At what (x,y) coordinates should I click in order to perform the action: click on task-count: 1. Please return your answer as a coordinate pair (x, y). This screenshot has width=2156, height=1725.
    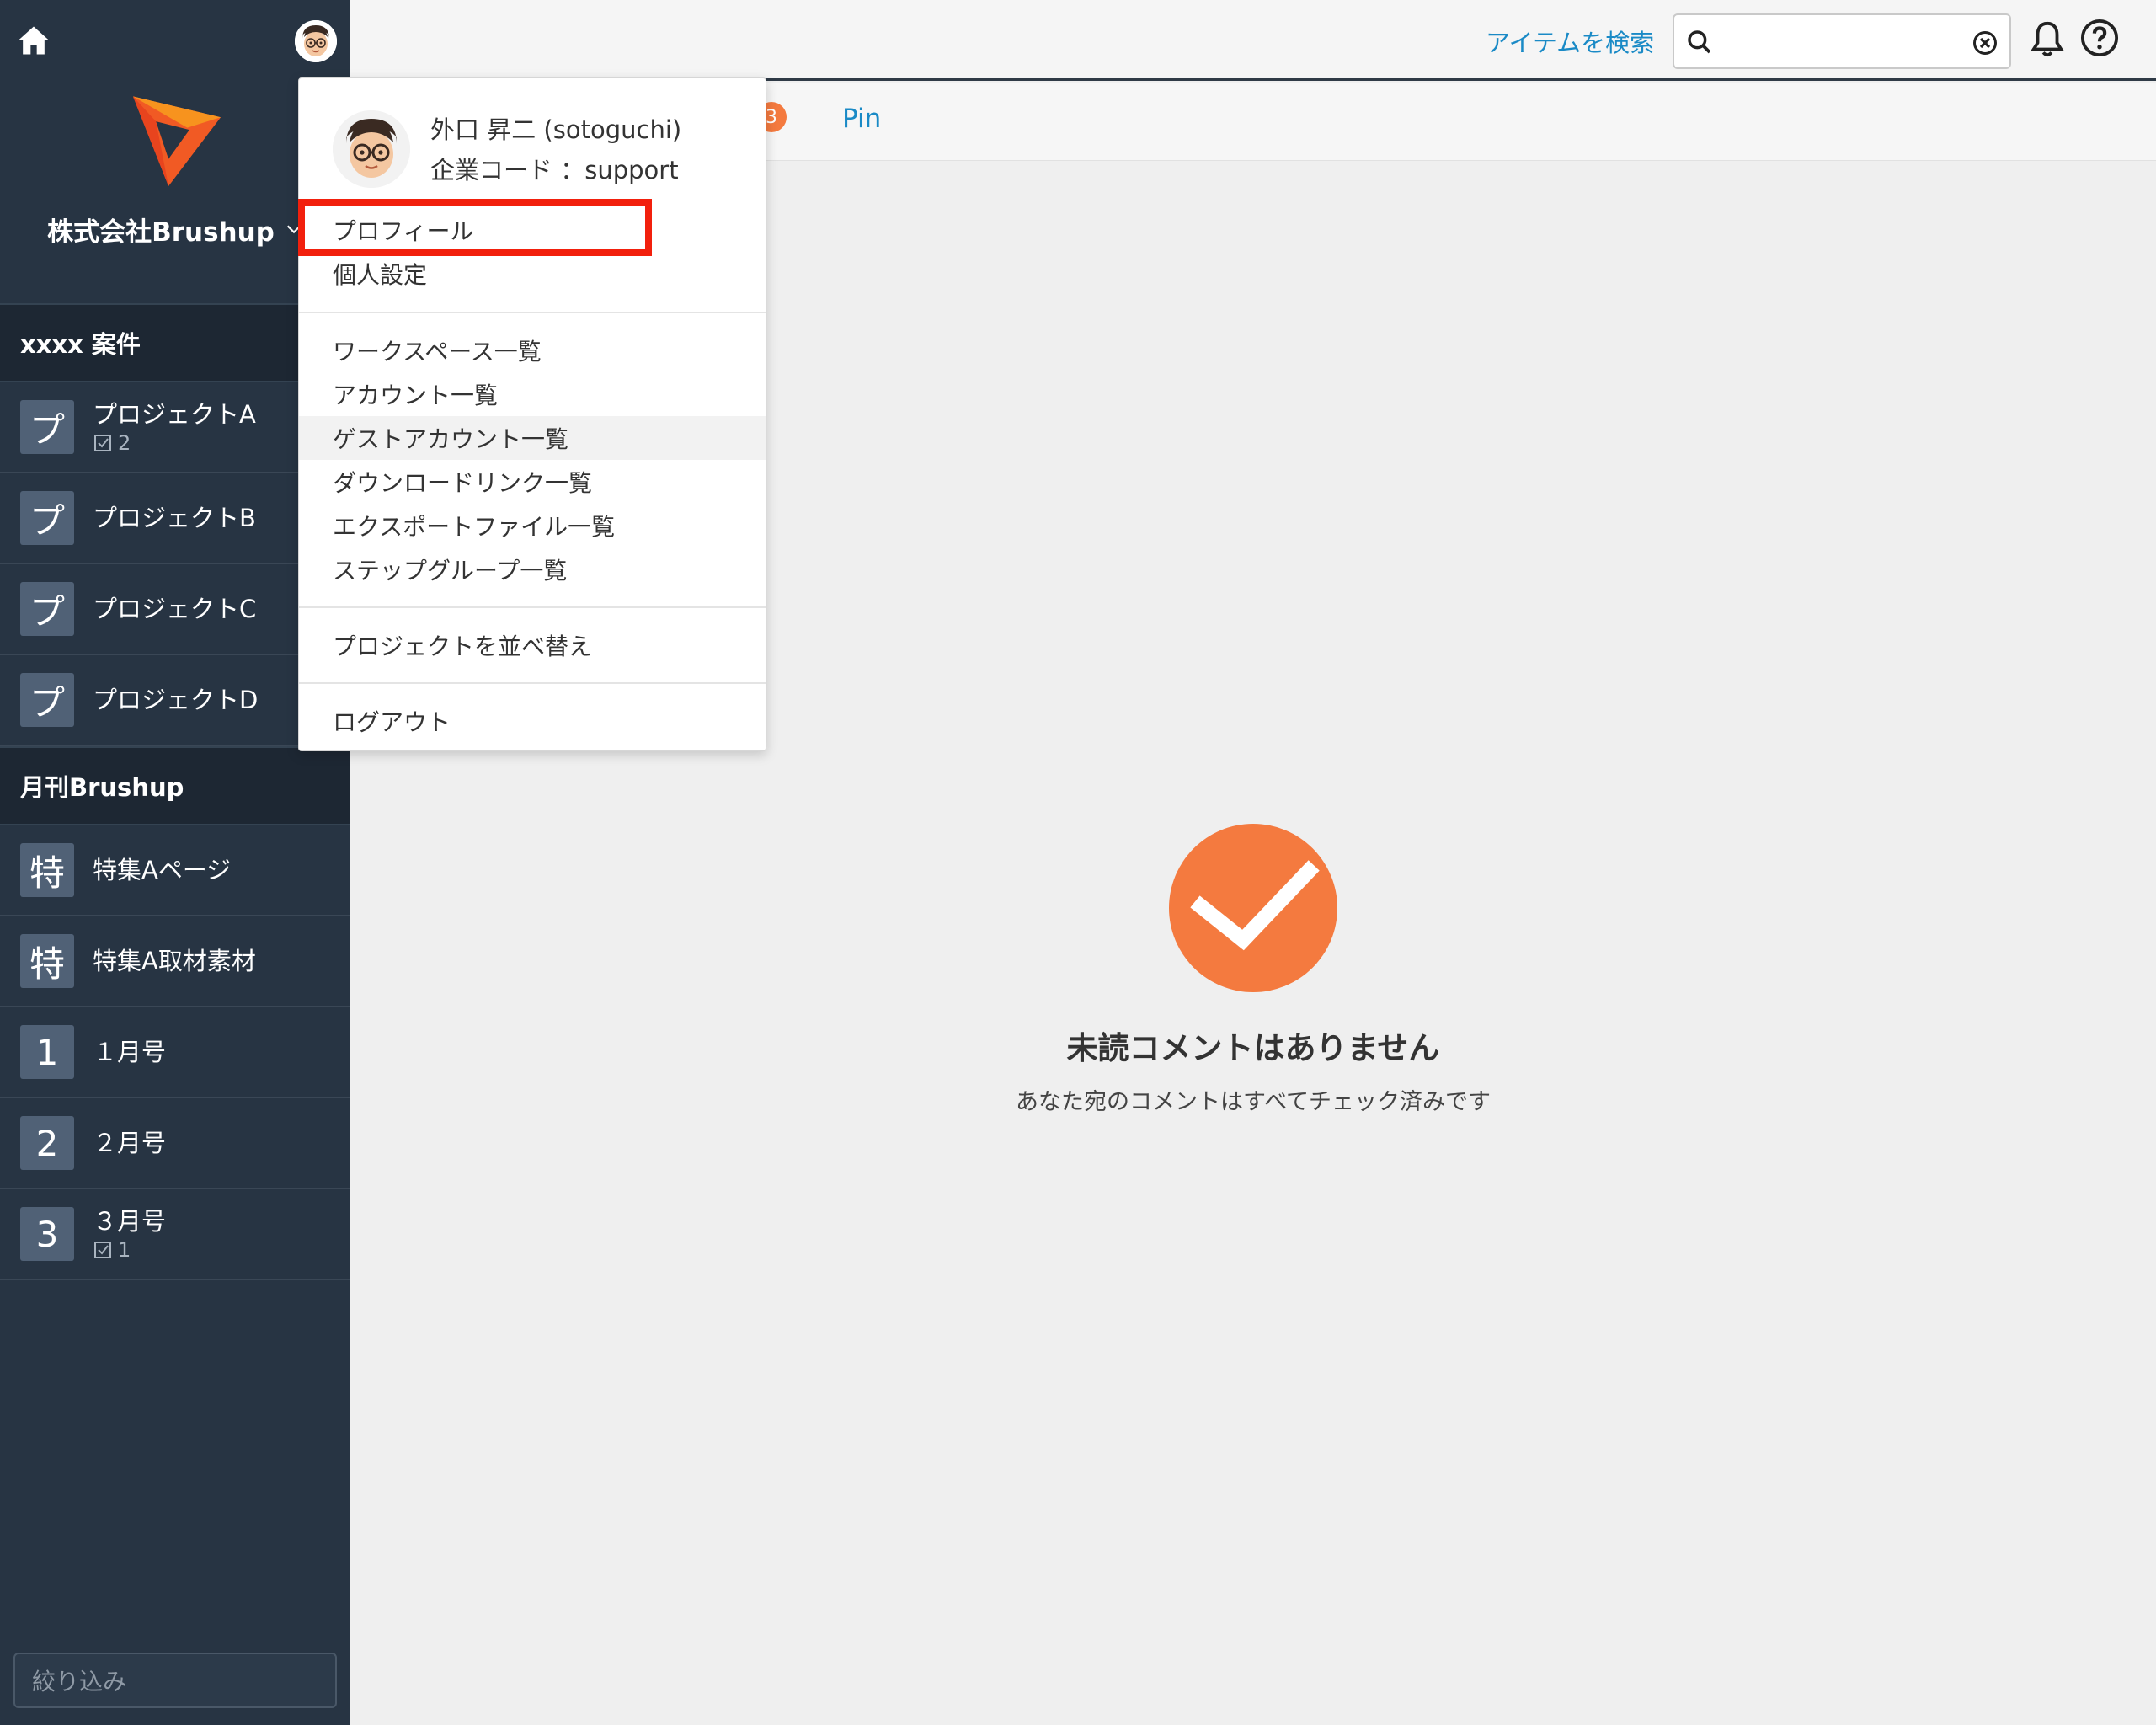
    Looking at the image, I should click on (129, 1250).